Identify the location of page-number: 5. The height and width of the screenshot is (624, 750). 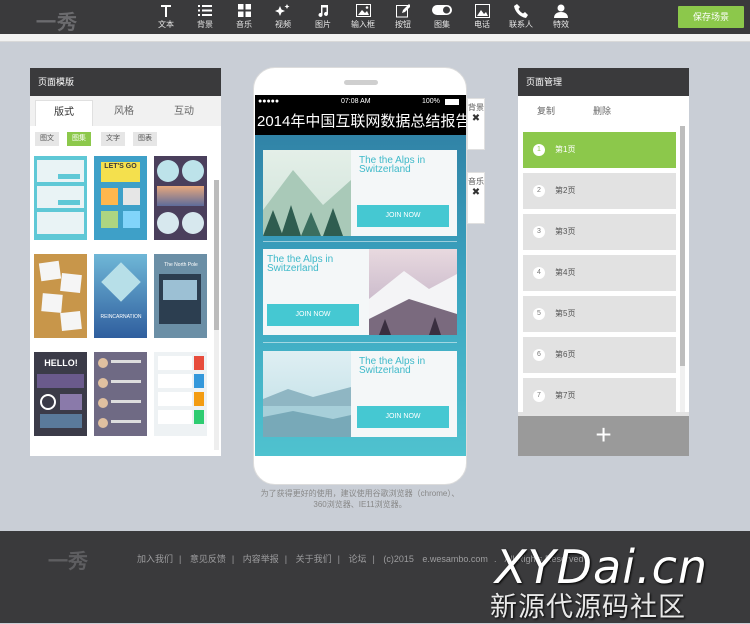
(539, 314).